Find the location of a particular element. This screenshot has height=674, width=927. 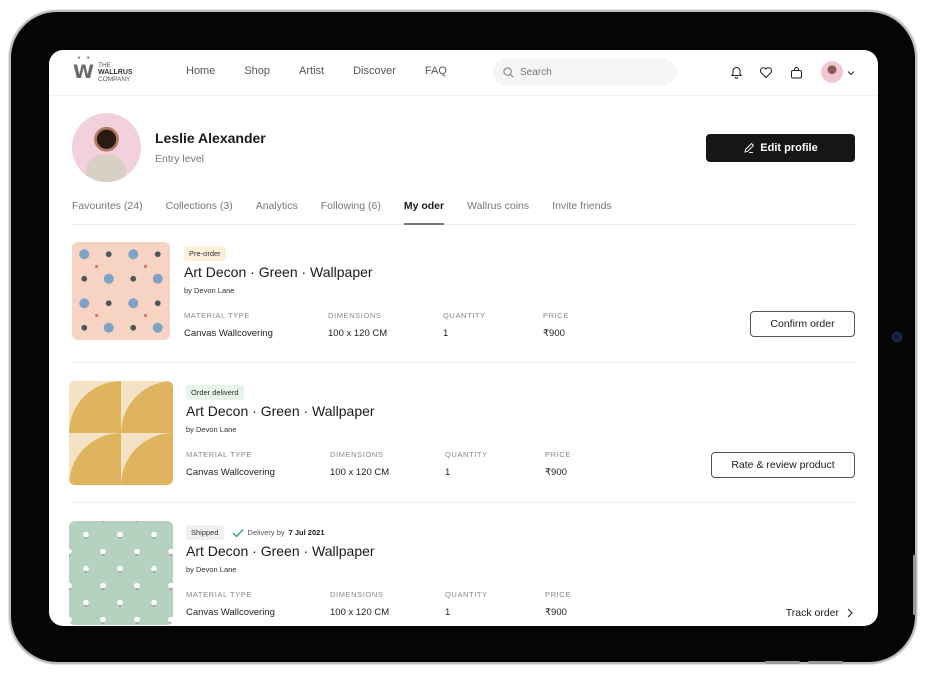

status-row: Shipped Delivery by 7 Jul 2021 is located at coordinates (255, 532).